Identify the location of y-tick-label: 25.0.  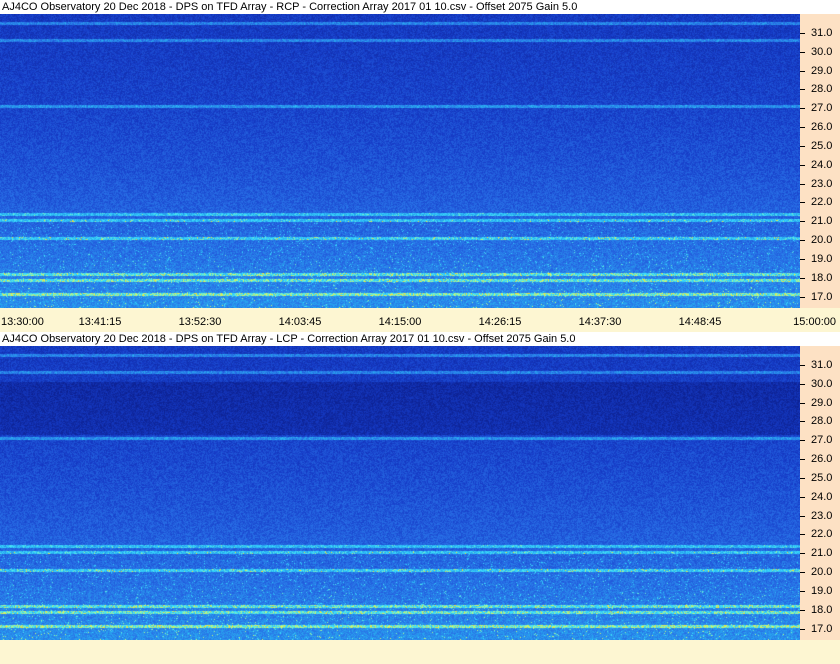
(822, 145).